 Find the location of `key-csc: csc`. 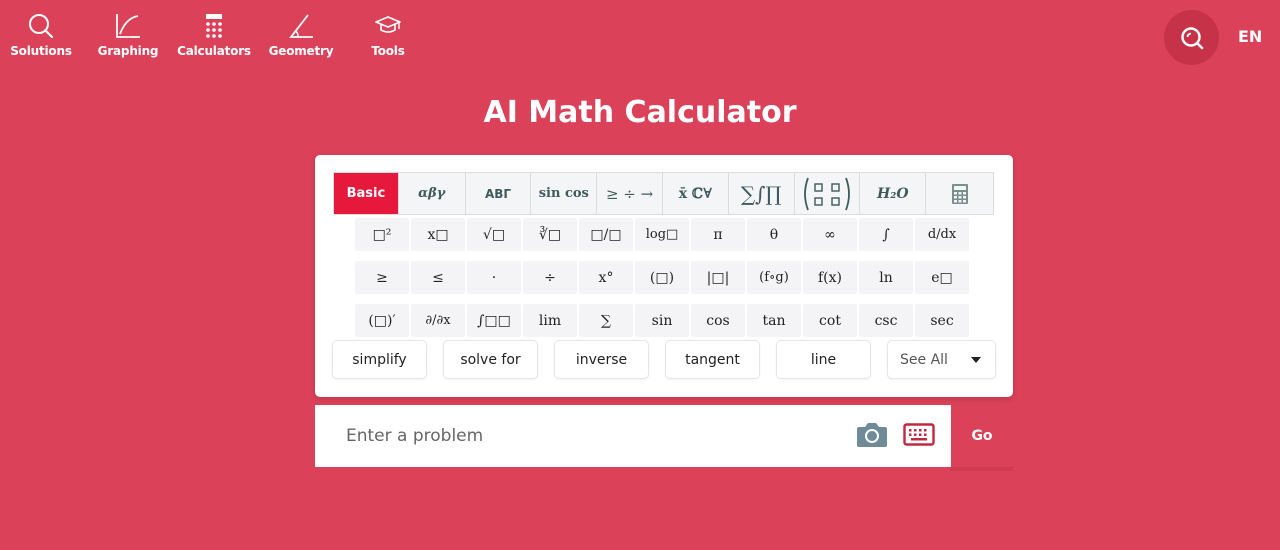

key-csc: csc is located at coordinates (886, 320).